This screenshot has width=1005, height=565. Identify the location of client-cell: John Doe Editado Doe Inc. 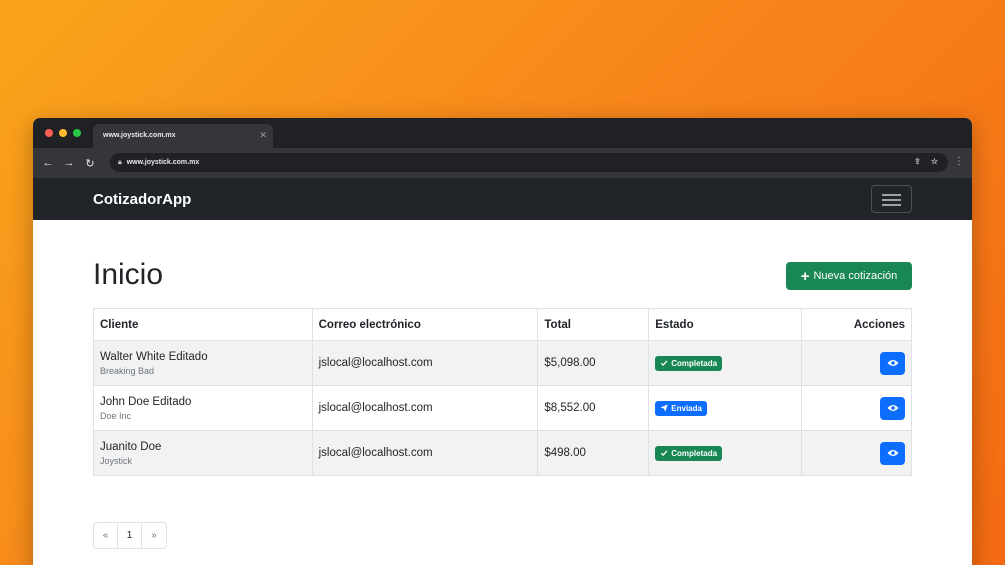
(203, 408).